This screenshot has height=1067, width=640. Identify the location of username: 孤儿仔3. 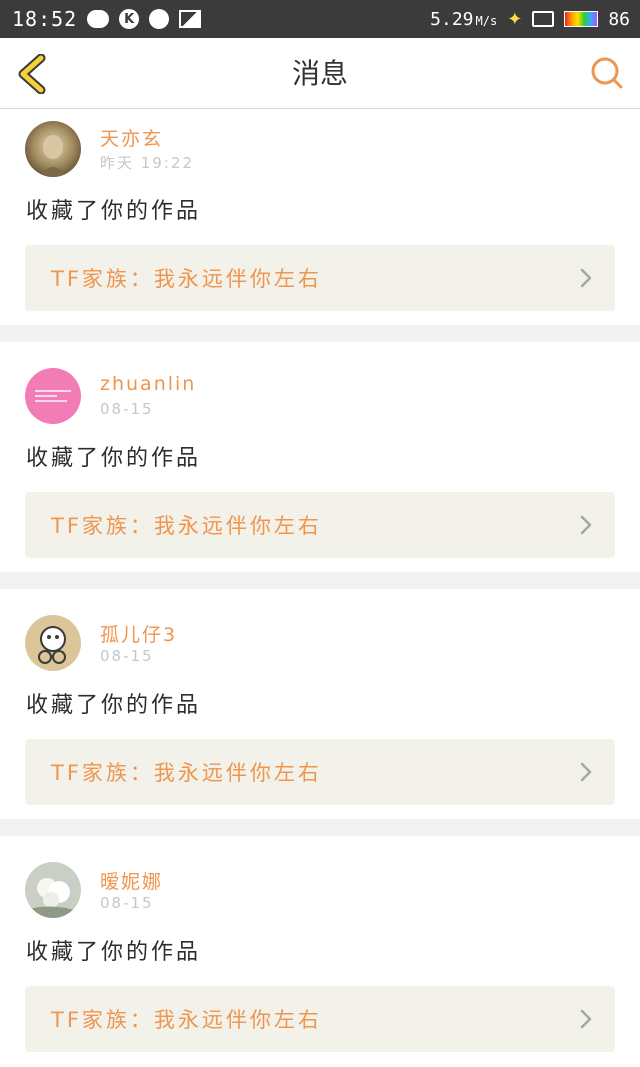
(138, 633).